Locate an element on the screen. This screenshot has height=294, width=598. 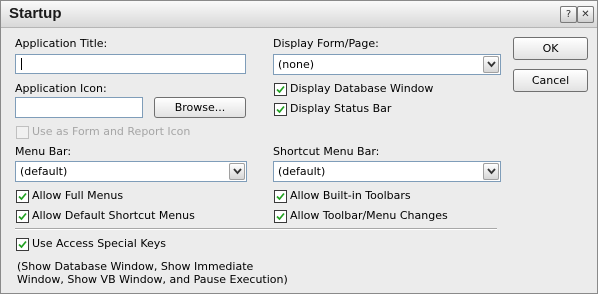
app-title-input is located at coordinates (130, 64).